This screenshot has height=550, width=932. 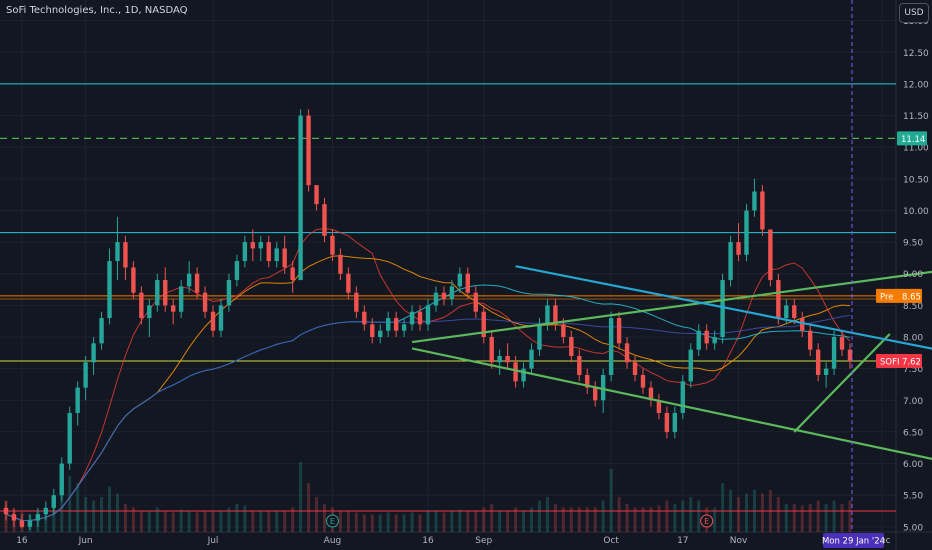 What do you see at coordinates (911, 363) in the screenshot?
I see `price-tag-value: 7.62` at bounding box center [911, 363].